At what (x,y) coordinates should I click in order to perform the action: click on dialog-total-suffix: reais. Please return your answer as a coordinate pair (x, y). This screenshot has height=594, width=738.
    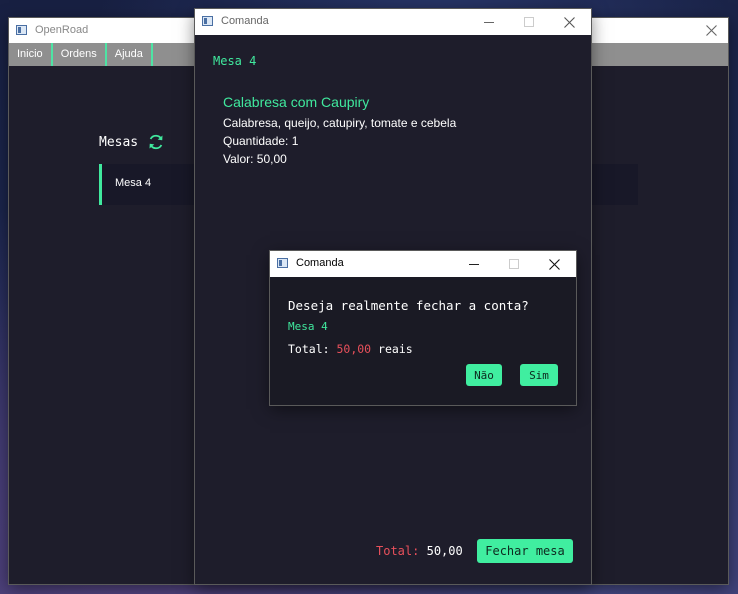
    Looking at the image, I should click on (395, 349).